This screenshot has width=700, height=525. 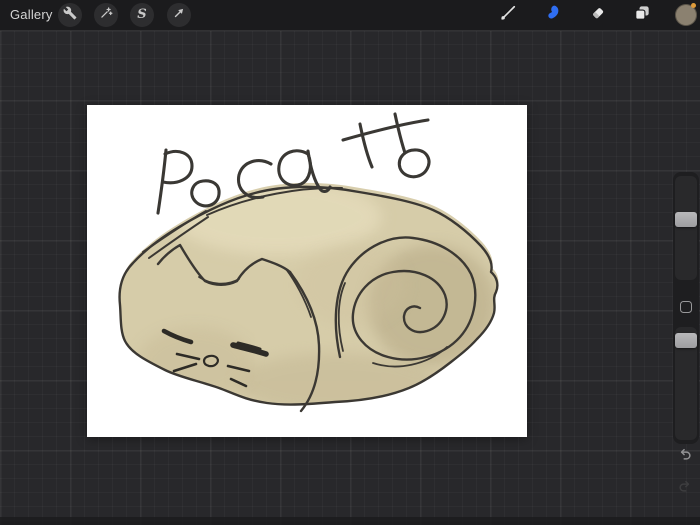 I want to click on selection-s-icon: S, so click(x=142, y=14).